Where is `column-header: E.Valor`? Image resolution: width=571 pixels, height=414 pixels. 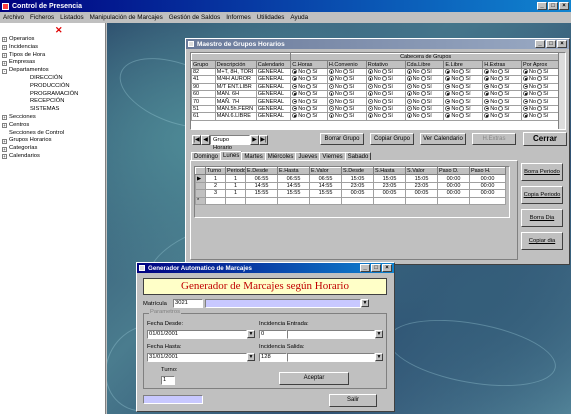 column-header: E.Valor is located at coordinates (325, 171).